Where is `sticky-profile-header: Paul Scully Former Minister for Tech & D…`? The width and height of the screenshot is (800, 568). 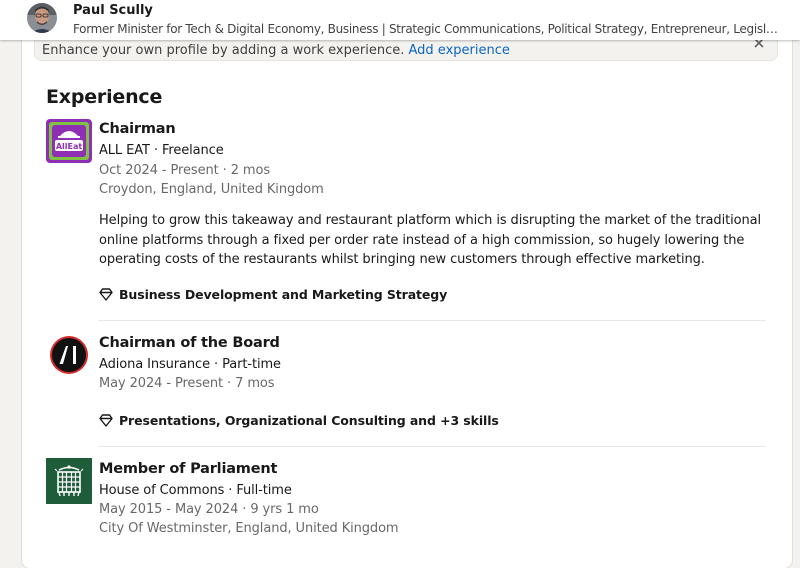 sticky-profile-header: Paul Scully Former Minister for Tech & D… is located at coordinates (400, 20).